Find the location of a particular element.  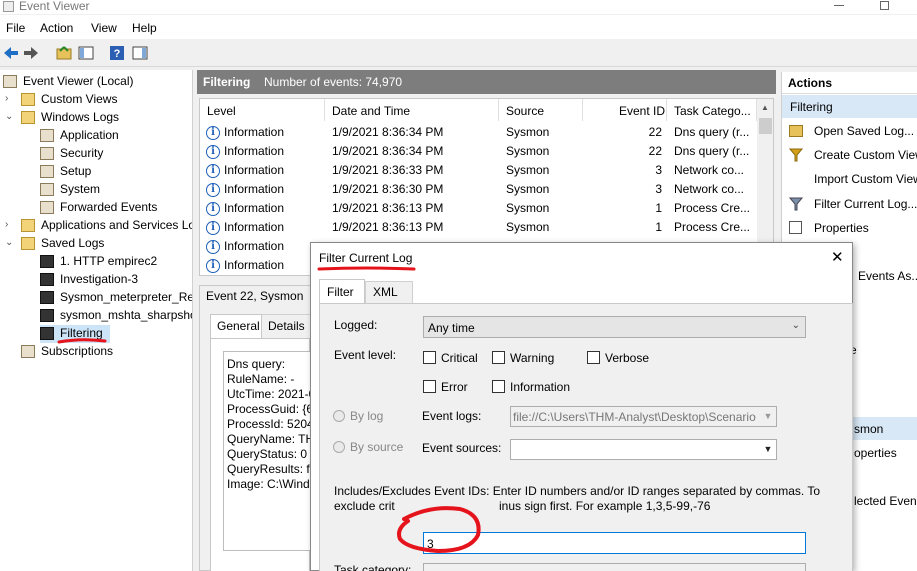

title-bar: Event Viewer is located at coordinates (458, 7).